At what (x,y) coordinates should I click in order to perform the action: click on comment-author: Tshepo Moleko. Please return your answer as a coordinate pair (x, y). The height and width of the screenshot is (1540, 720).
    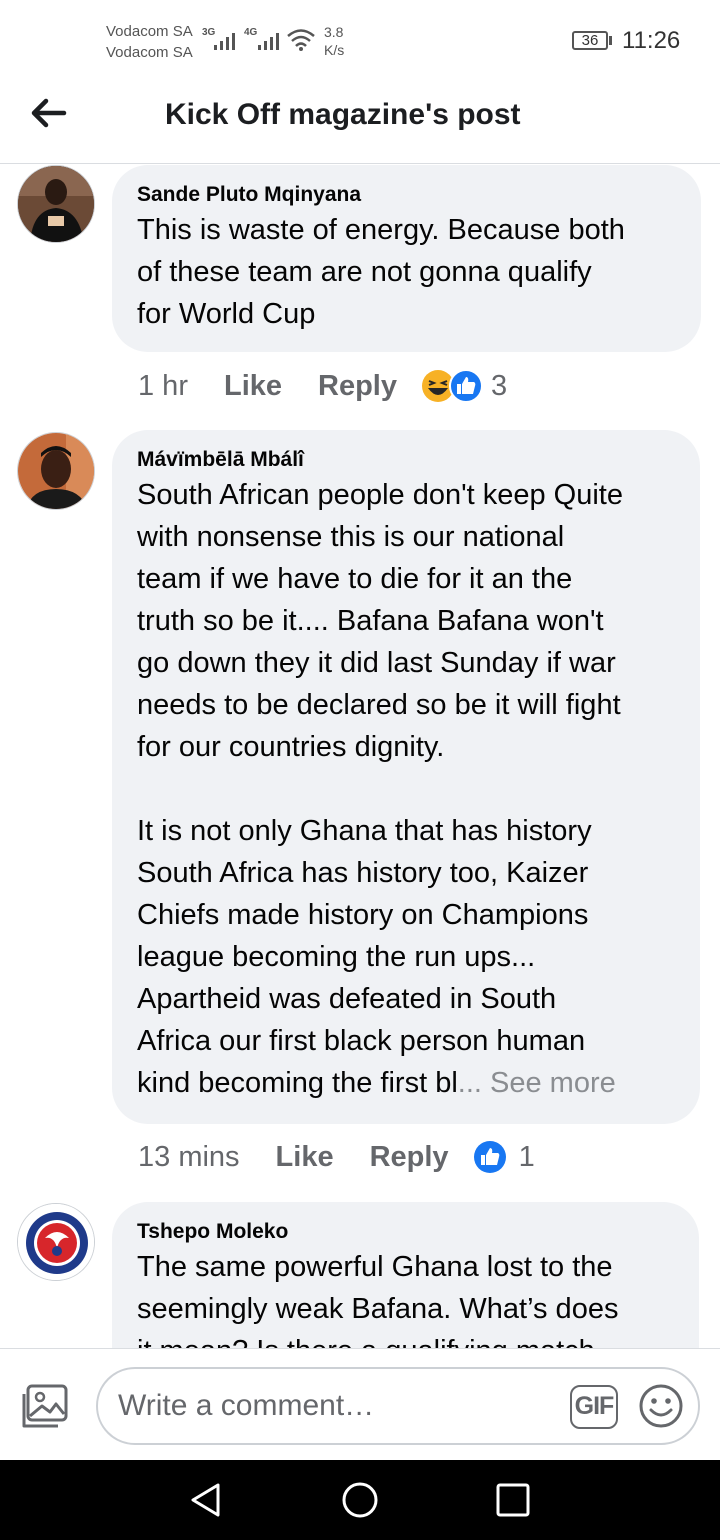
    Looking at the image, I should click on (406, 1232).